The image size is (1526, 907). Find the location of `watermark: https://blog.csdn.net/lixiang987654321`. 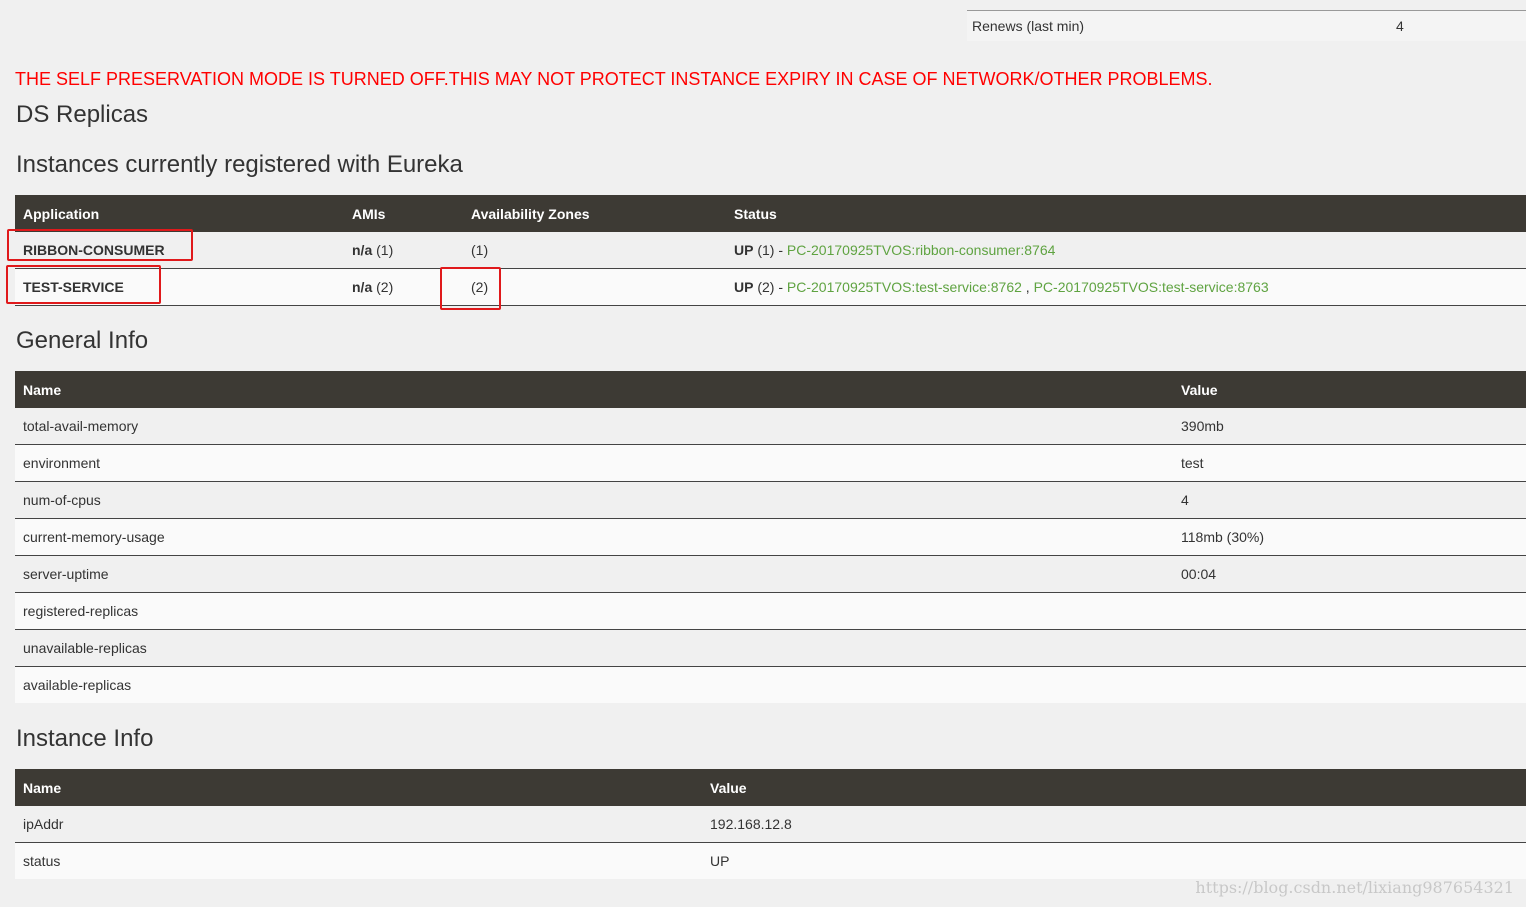

watermark: https://blog.csdn.net/lixiang987654321 is located at coordinates (1354, 887).